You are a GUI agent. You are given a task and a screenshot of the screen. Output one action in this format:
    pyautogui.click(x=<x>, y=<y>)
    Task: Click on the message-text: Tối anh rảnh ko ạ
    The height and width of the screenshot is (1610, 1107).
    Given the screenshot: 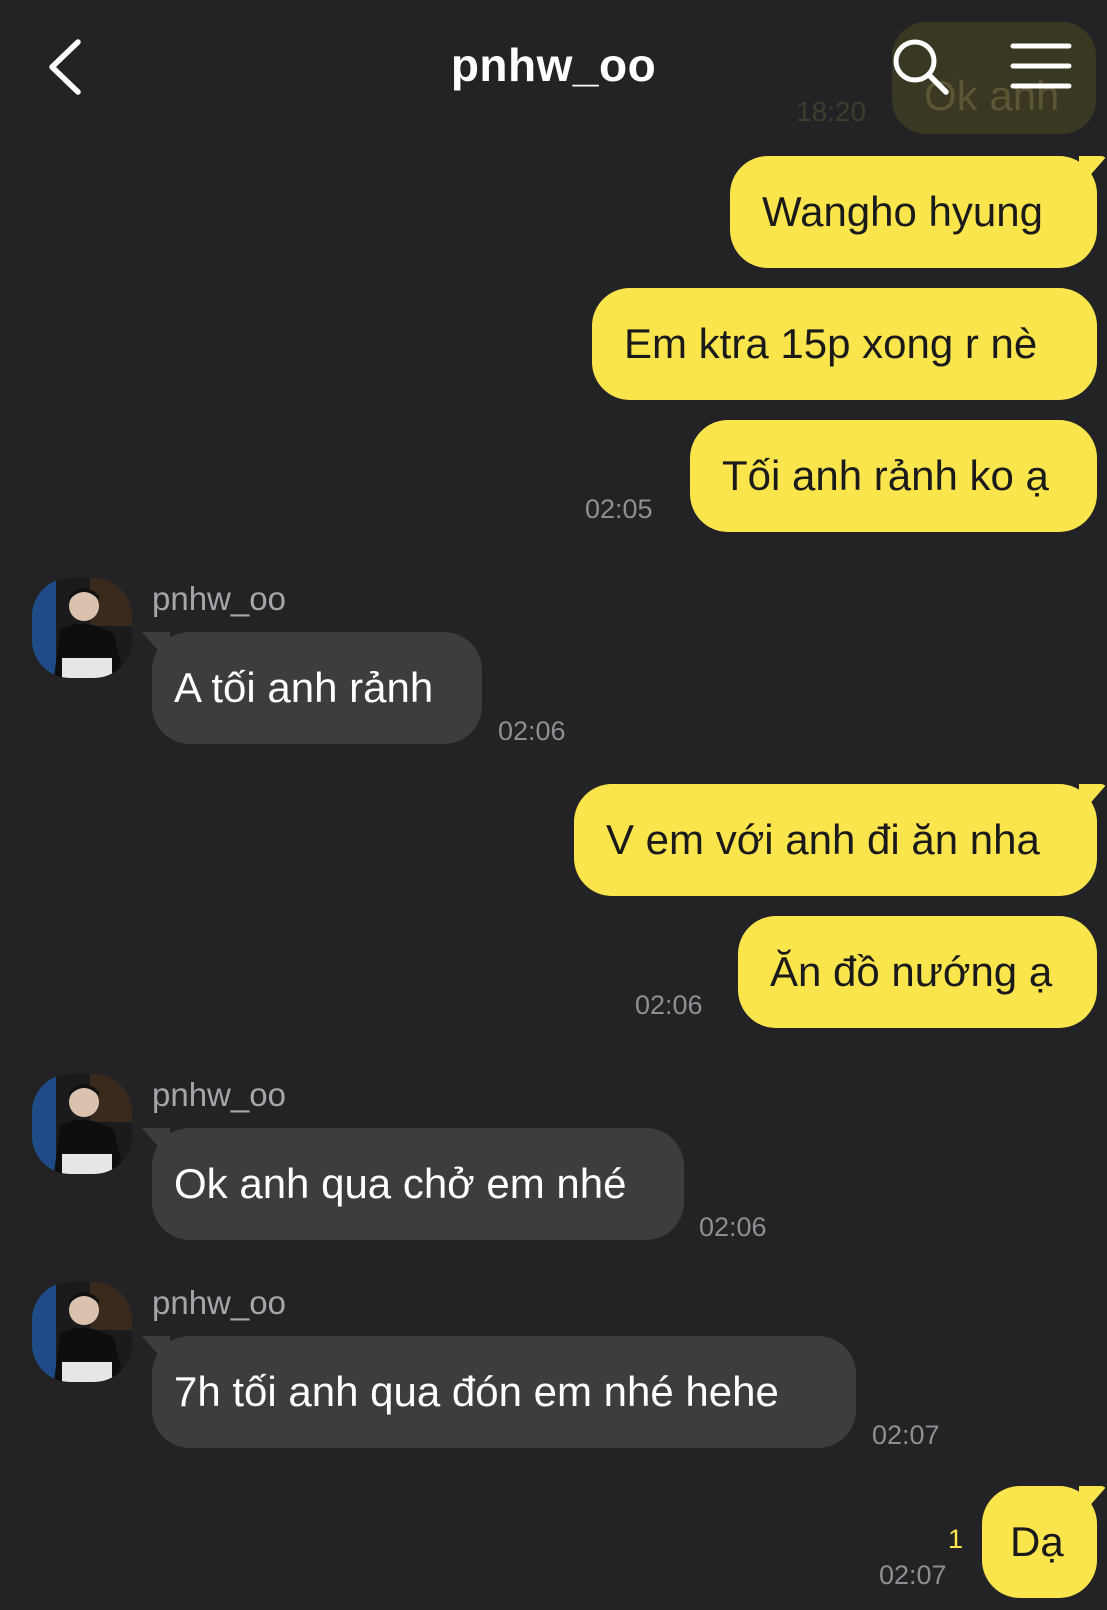 What is the action you would take?
    pyautogui.click(x=885, y=475)
    